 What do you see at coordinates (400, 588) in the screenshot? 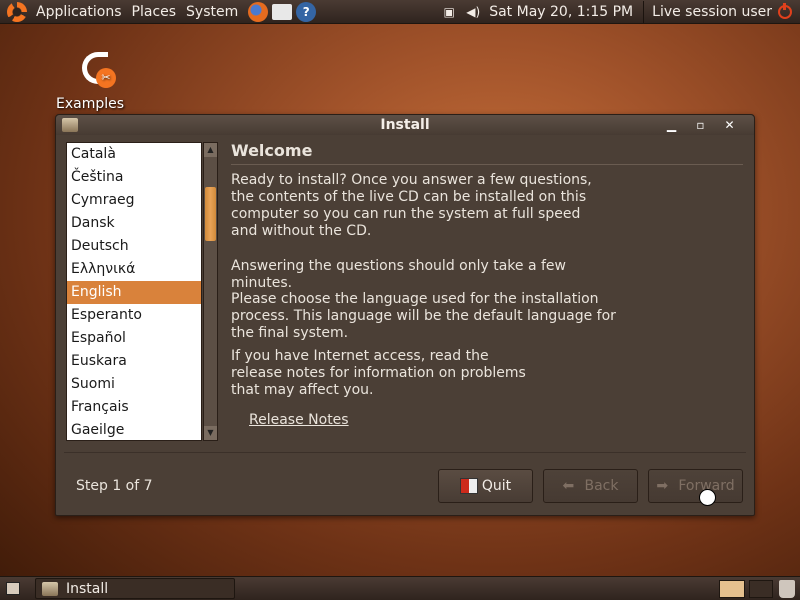
I see `bottom-panel: Install` at bounding box center [400, 588].